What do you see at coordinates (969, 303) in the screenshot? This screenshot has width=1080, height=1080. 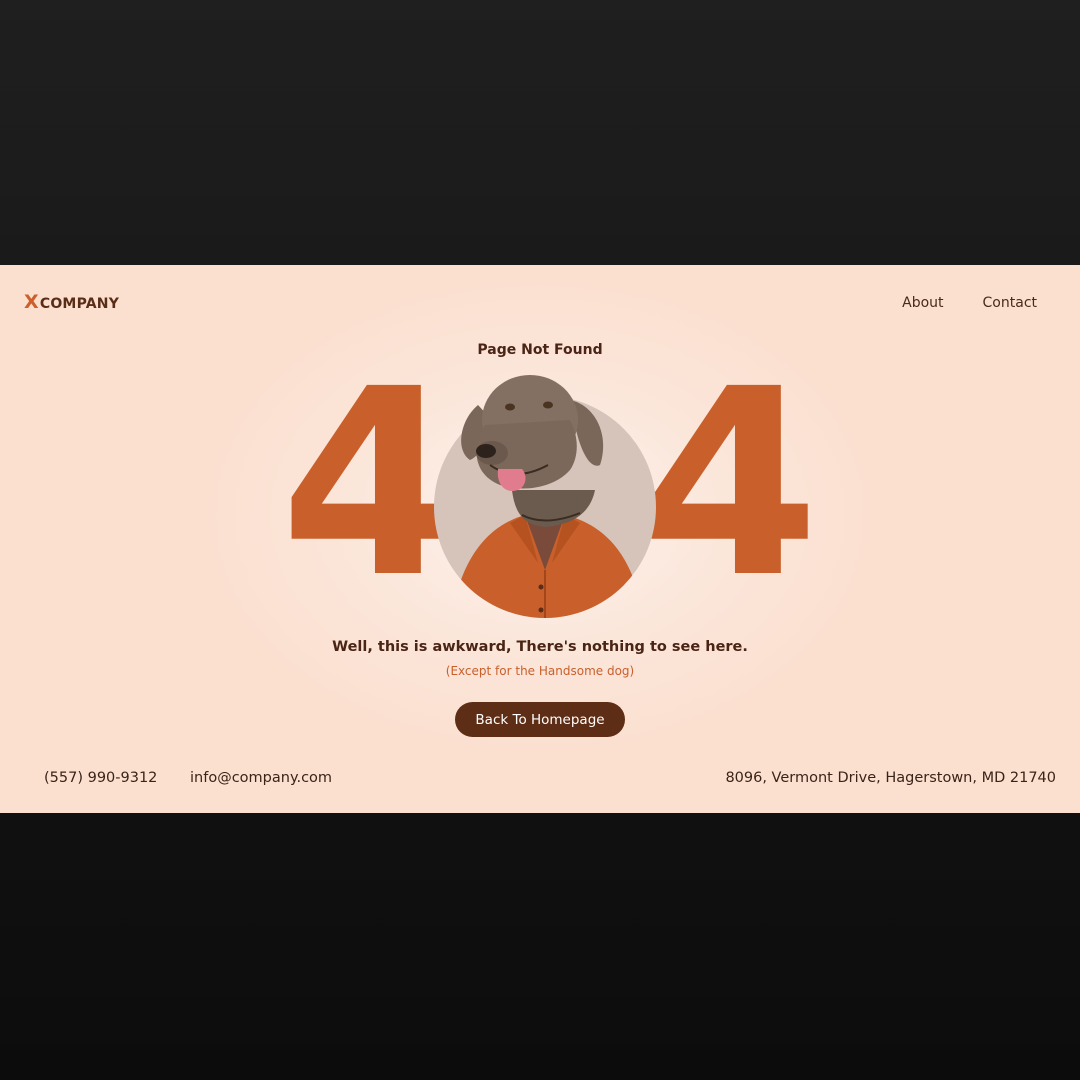 I see `top-nav: About Contact` at bounding box center [969, 303].